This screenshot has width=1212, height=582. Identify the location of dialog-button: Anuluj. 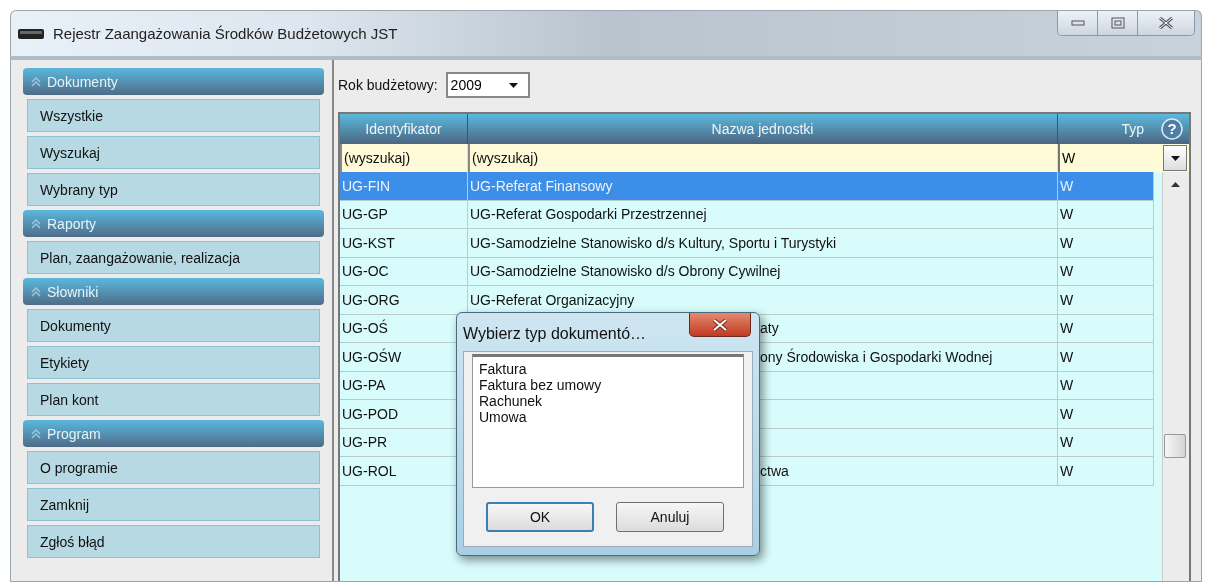
(670, 517).